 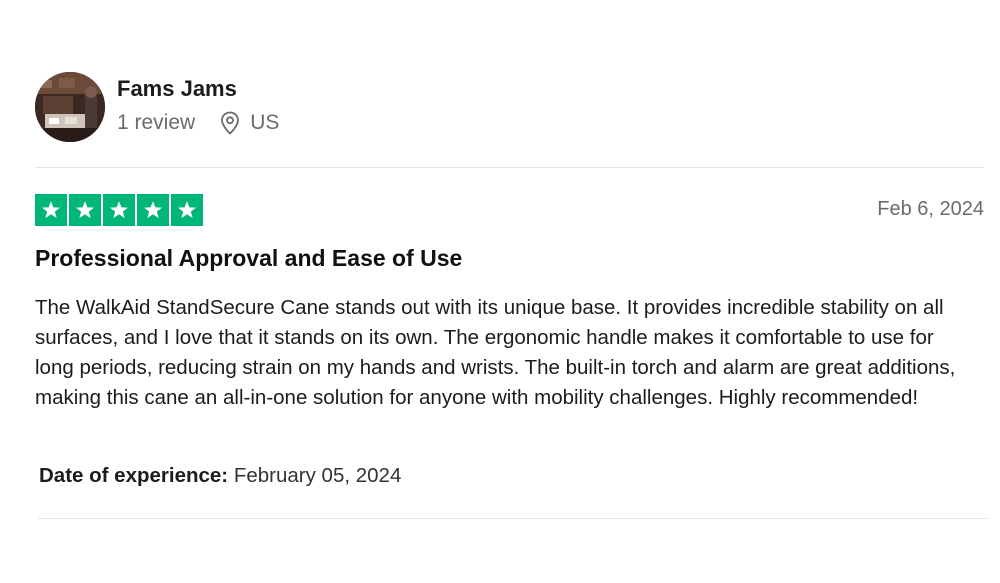 What do you see at coordinates (930, 209) in the screenshot?
I see `review-date: Feb 6, 2024` at bounding box center [930, 209].